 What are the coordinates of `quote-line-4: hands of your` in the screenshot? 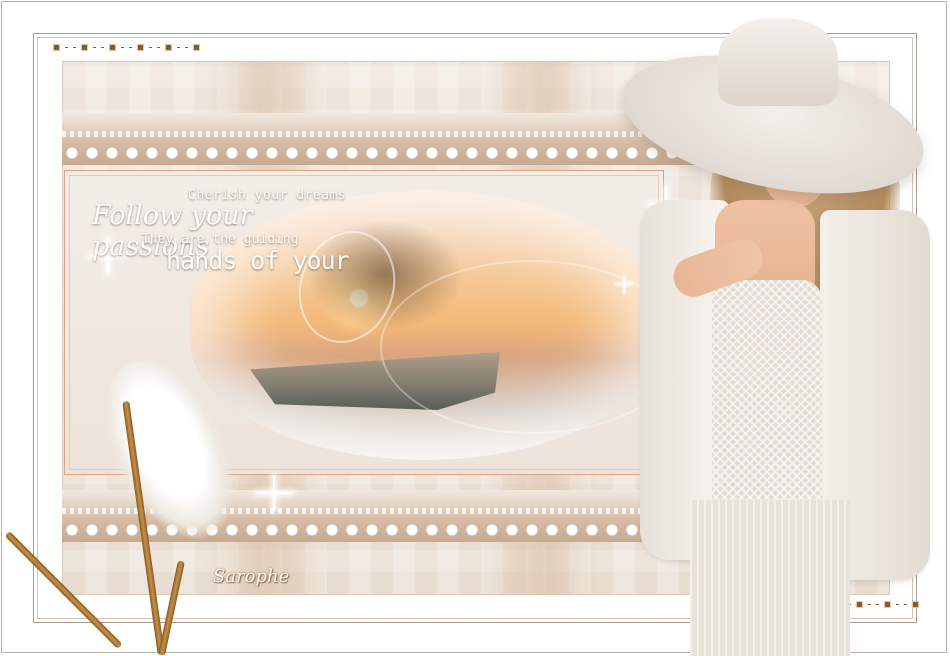 It's located at (258, 260).